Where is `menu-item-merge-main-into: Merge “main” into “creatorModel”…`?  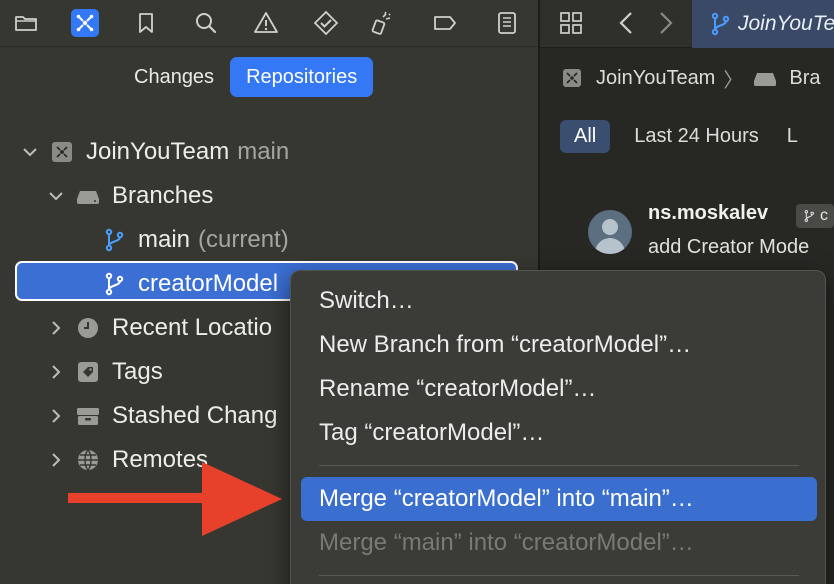
menu-item-merge-main-into: Merge “main” into “creatorModel”… is located at coordinates (506, 542).